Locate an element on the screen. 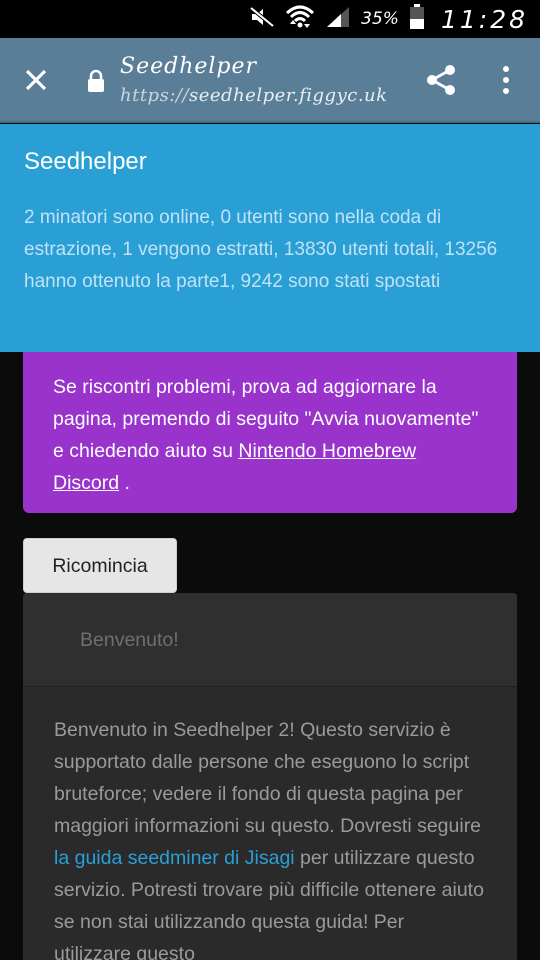 This screenshot has width=540, height=960. restart-button: Ricomincia is located at coordinates (100, 565).